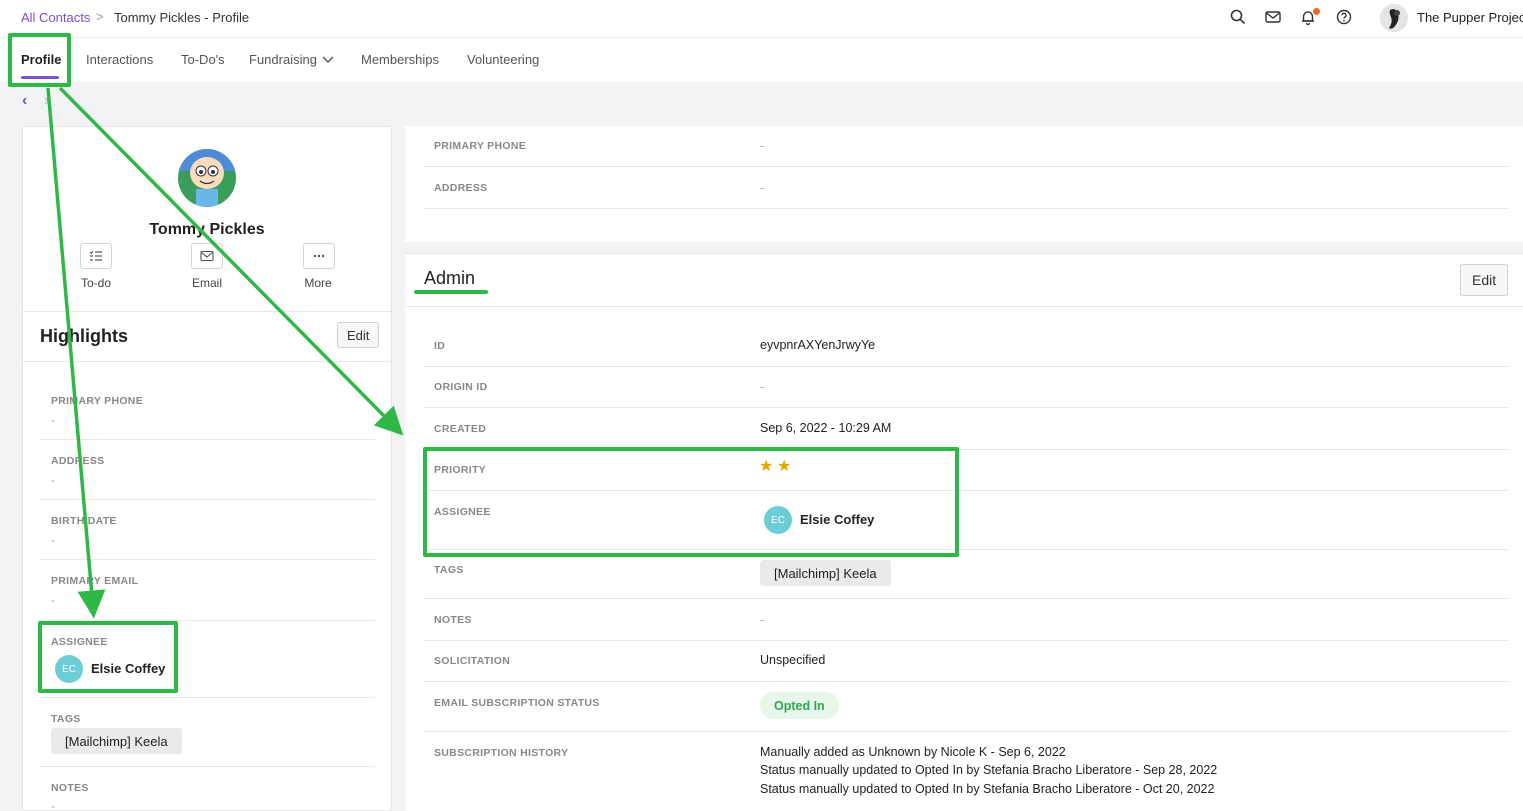 The width and height of the screenshot is (1523, 811). Describe the element at coordinates (451, 292) in the screenshot. I see `annotation-underline-admin` at that location.